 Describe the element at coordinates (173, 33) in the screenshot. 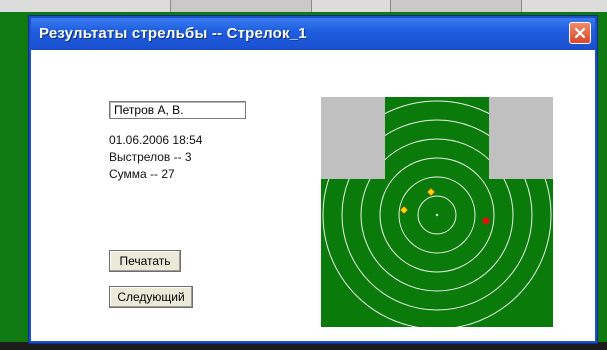

I see `dialog-title: Результаты стрельбы -- Стрелок_1` at that location.